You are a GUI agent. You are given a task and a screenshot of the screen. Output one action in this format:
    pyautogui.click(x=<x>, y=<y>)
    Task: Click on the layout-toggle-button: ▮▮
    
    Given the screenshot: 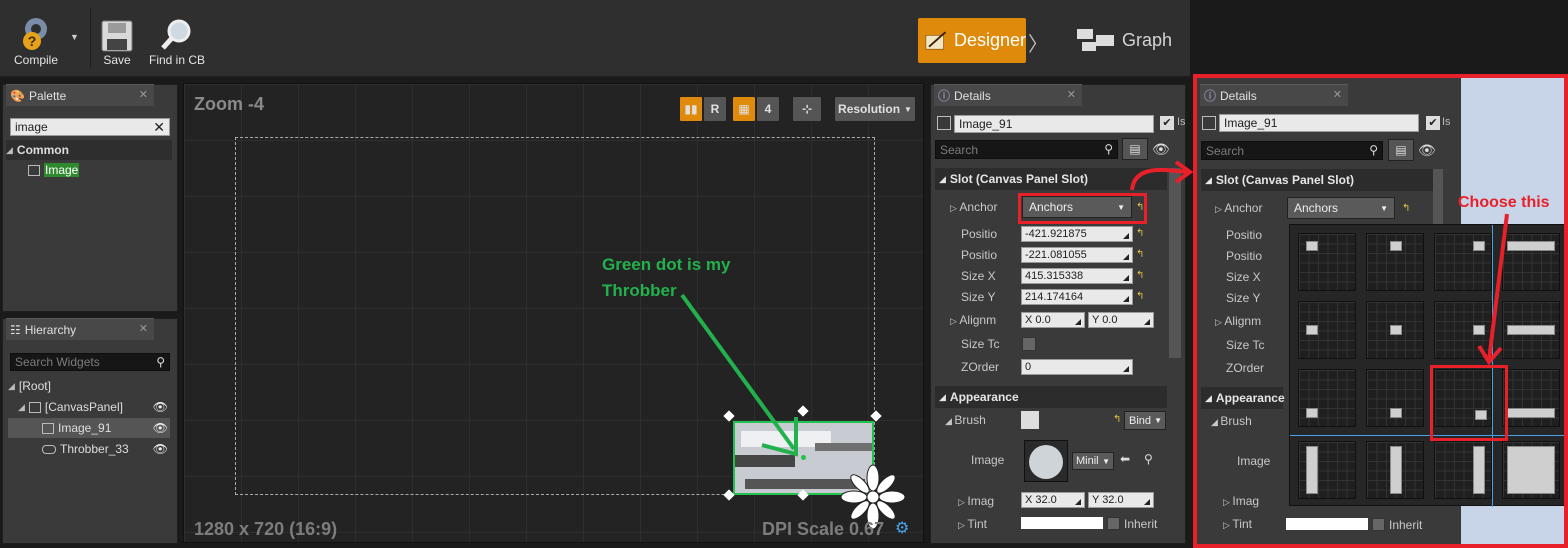 What is the action you would take?
    pyautogui.click(x=691, y=109)
    